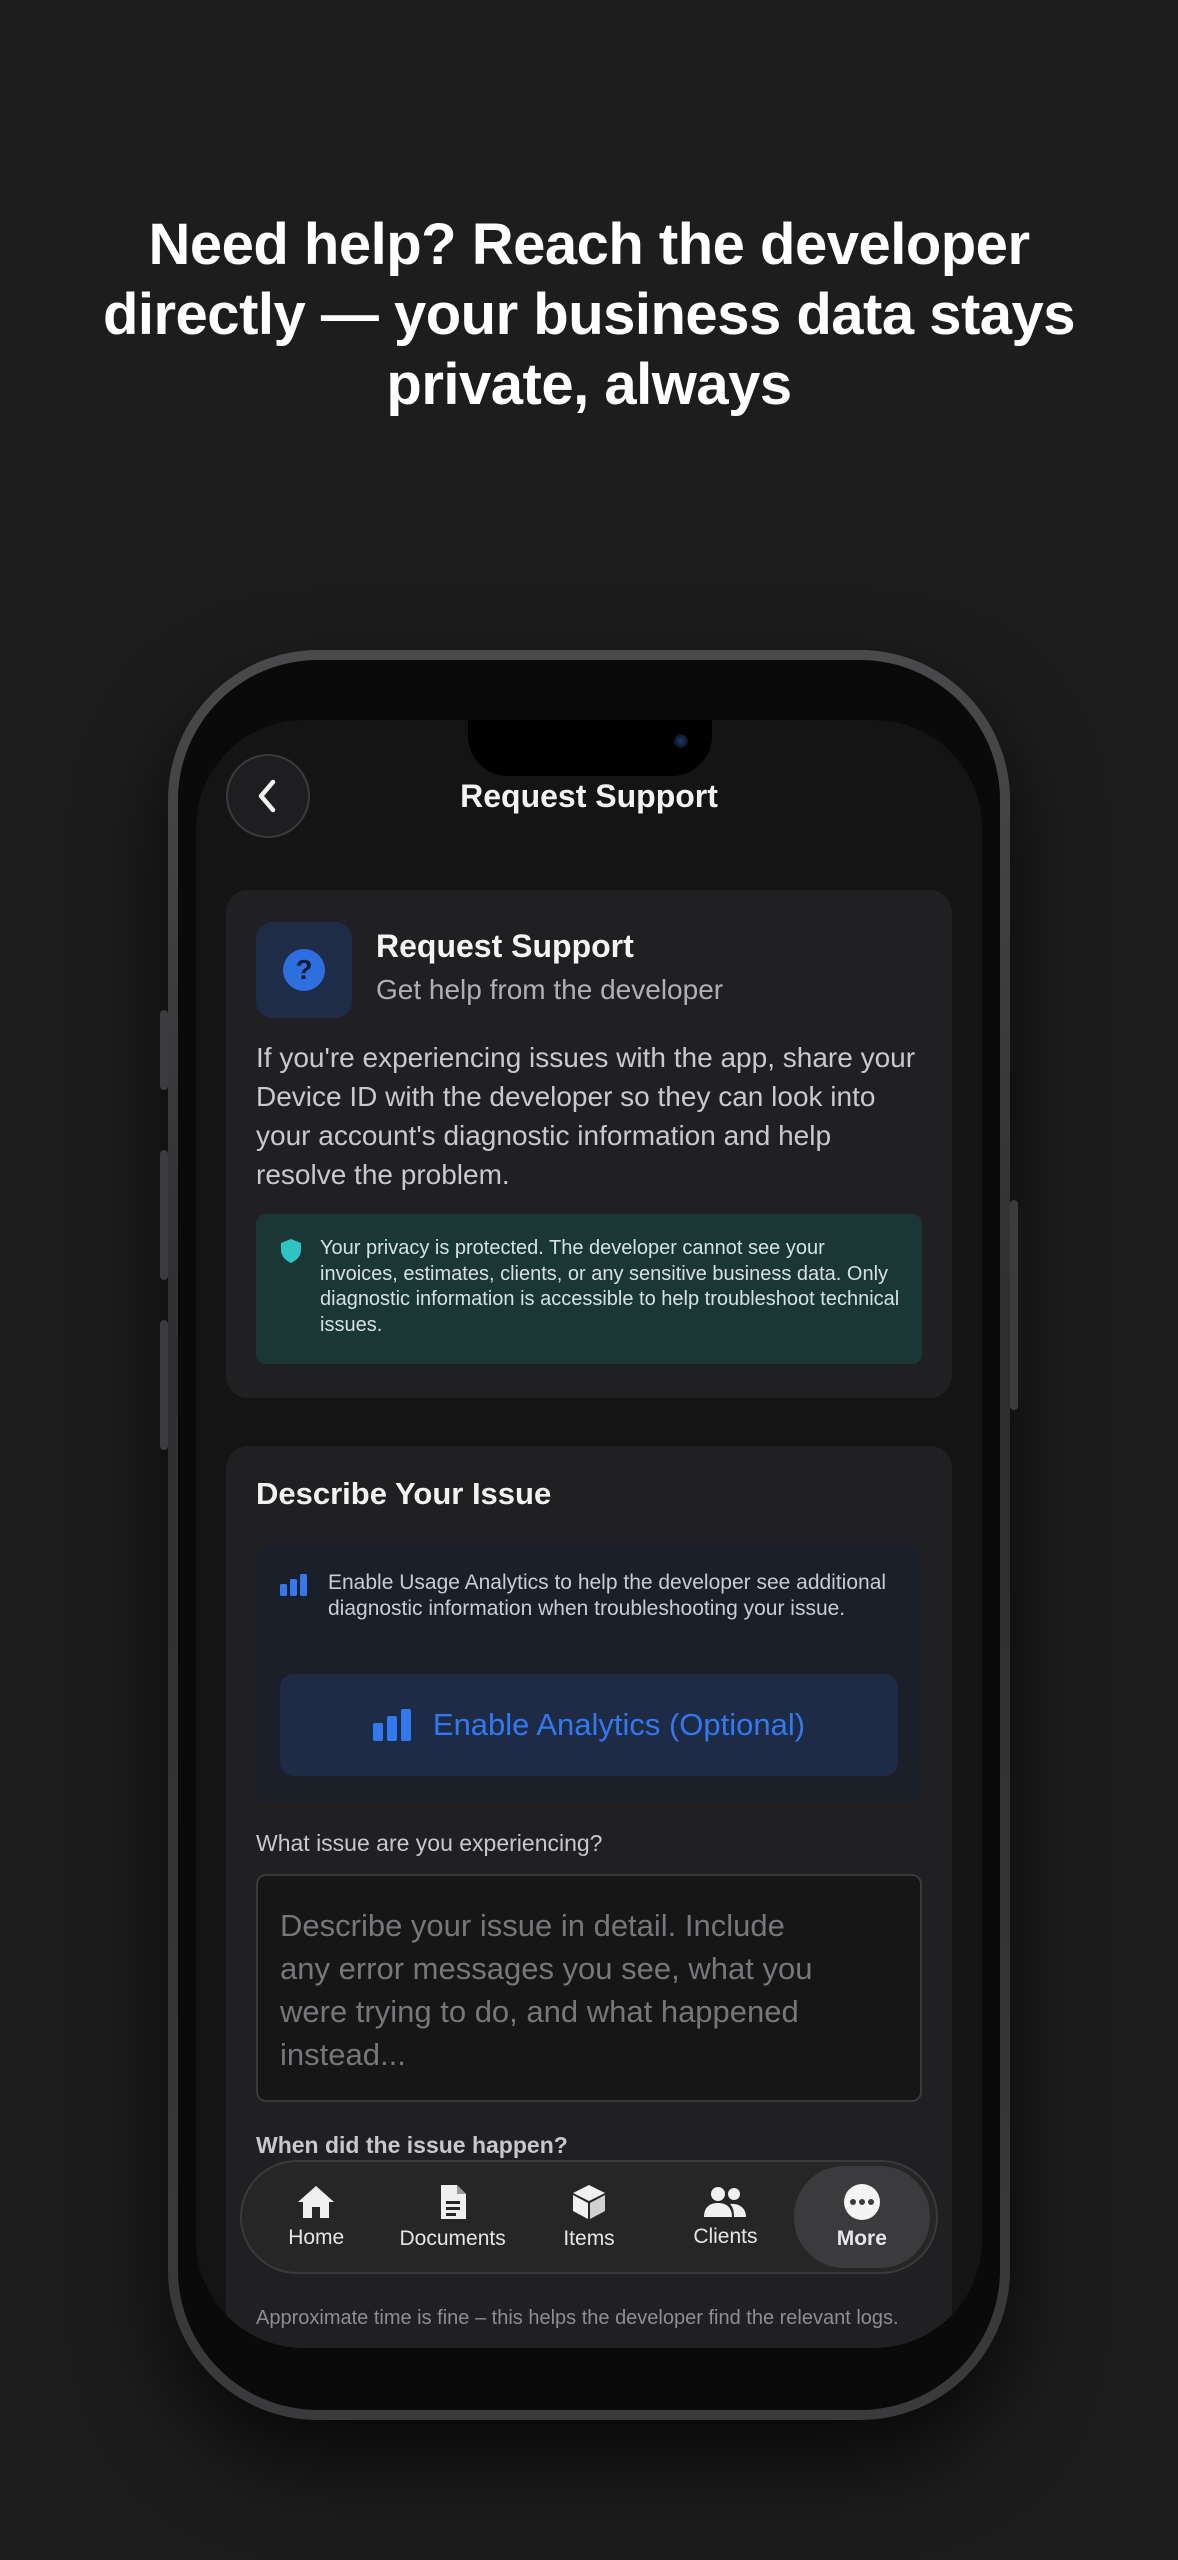 This screenshot has width=1178, height=2560. I want to click on shield-icon, so click(291, 1251).